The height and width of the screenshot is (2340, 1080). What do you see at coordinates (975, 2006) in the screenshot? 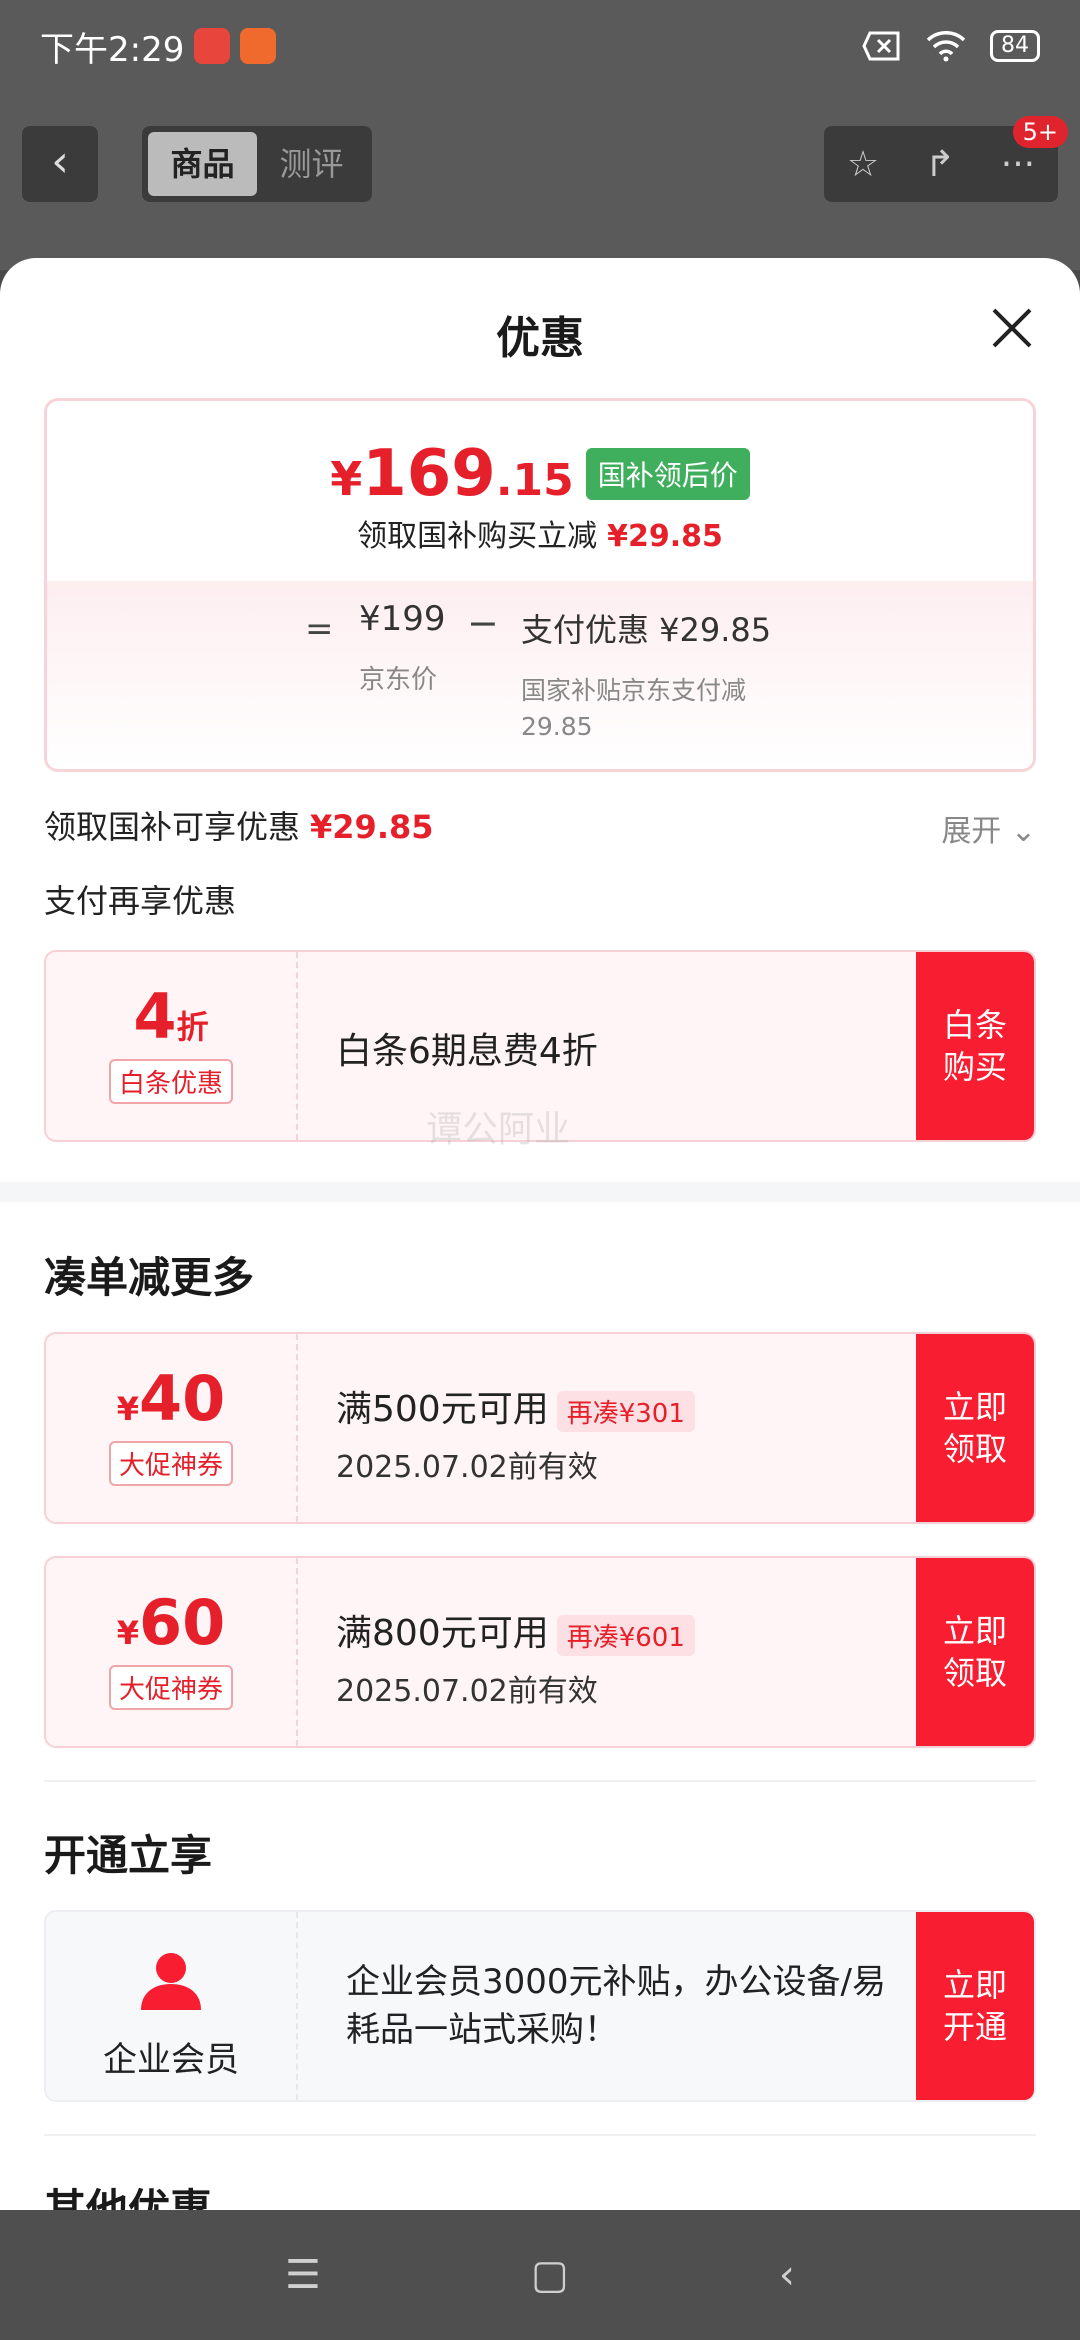
I see `open-membership-button: 立即 开通` at bounding box center [975, 2006].